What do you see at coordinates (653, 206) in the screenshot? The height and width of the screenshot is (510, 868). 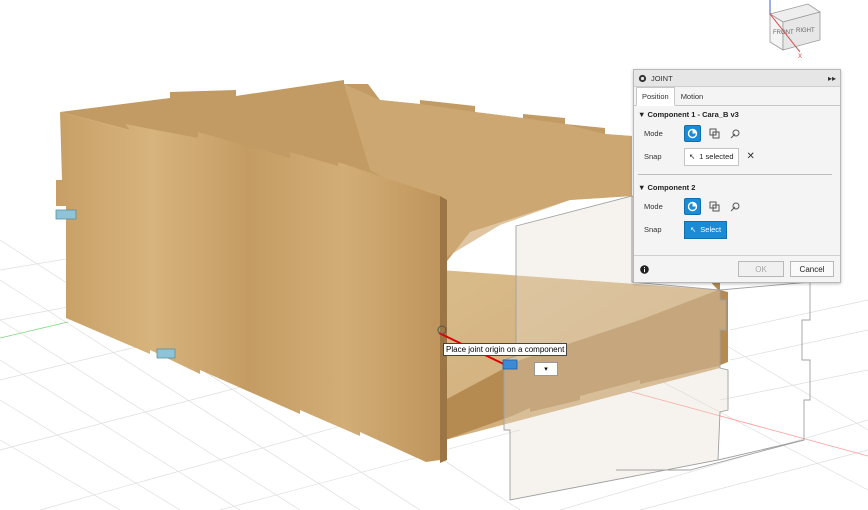 I see `component2-mode-label: Mode` at bounding box center [653, 206].